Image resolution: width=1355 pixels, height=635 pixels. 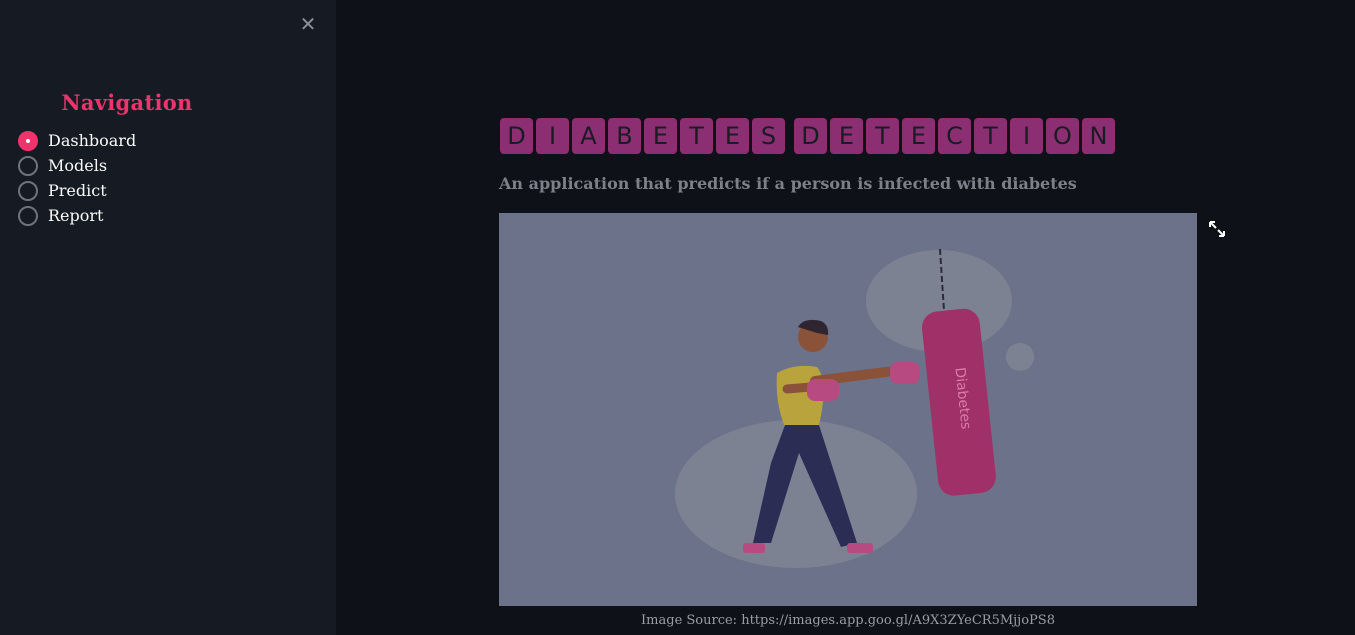 I want to click on title-letter-tile: N, so click(x=1098, y=136).